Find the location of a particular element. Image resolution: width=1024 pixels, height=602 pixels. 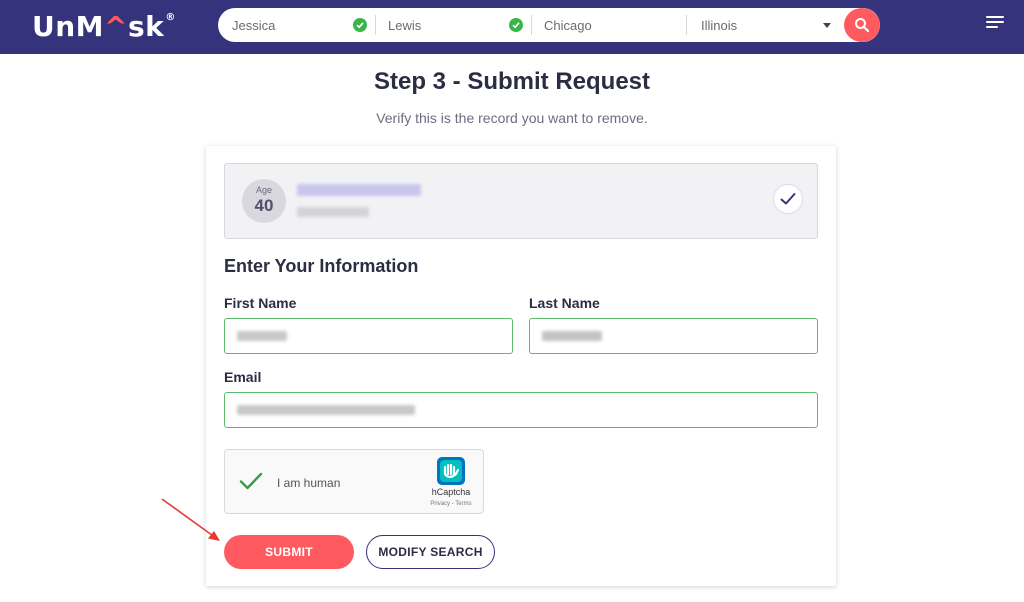

city-search-value: Chicago is located at coordinates (568, 25).